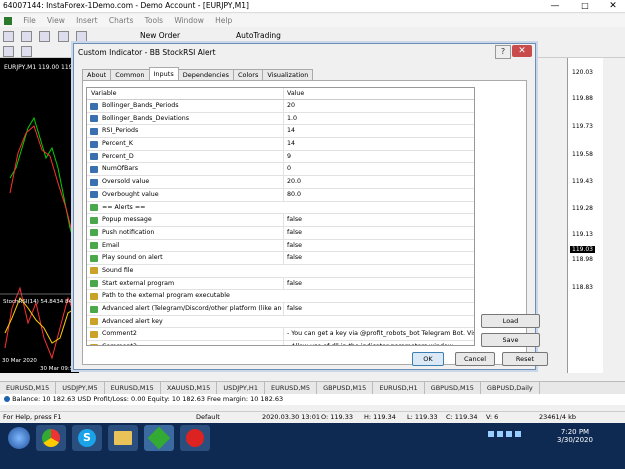  Describe the element at coordinates (378, 118) in the screenshot. I see `variable-value: 1.0` at that location.